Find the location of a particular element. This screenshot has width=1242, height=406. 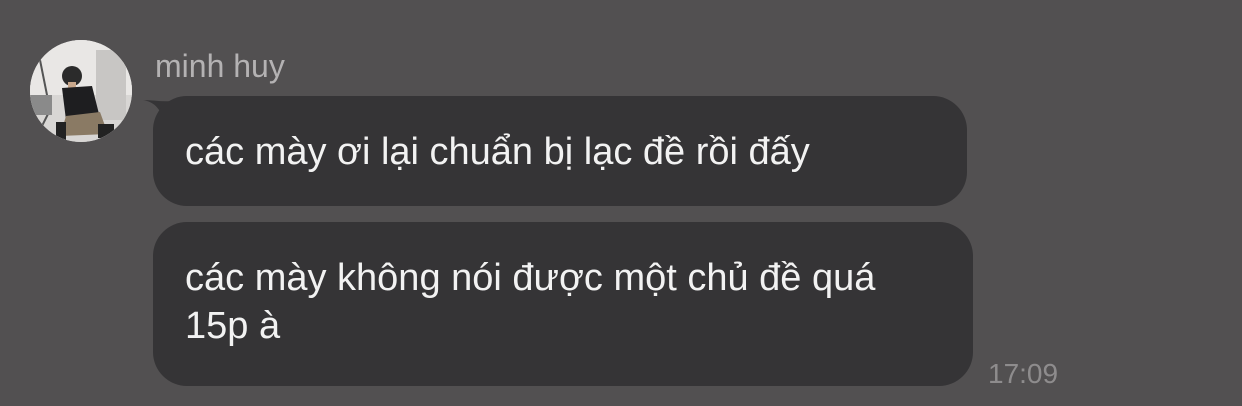

sender-avatar is located at coordinates (81, 91).